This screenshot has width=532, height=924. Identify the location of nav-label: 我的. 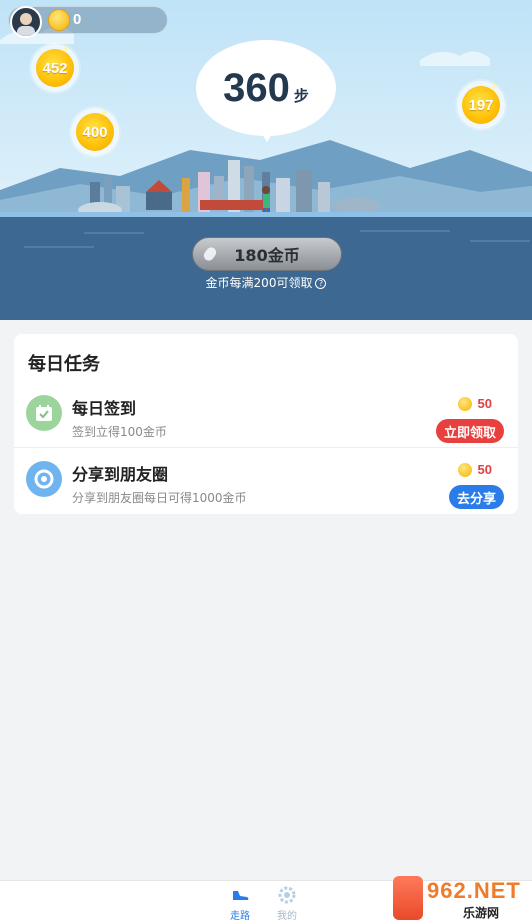
(287, 916).